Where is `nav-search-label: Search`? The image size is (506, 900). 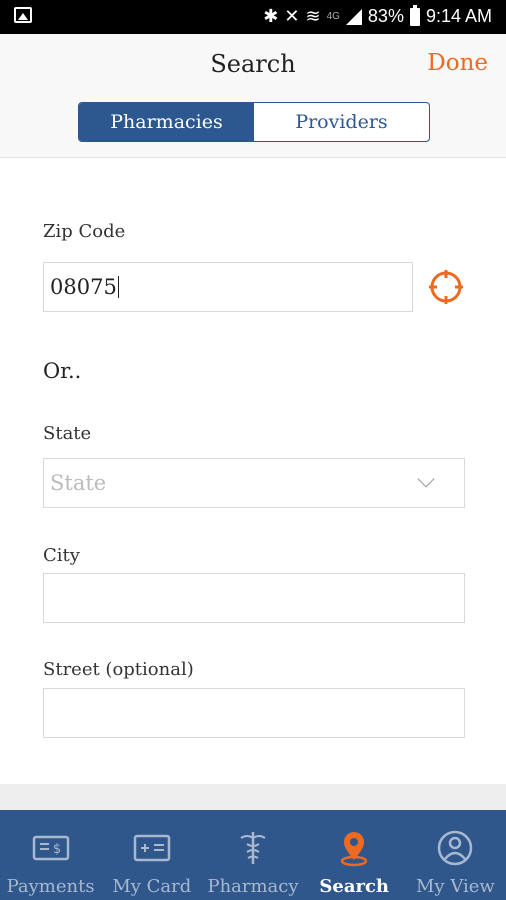 nav-search-label: Search is located at coordinates (354, 886).